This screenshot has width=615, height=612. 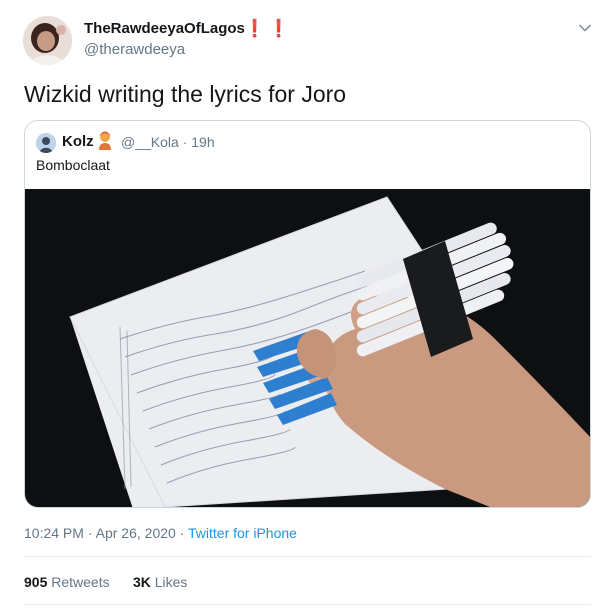 What do you see at coordinates (136, 533) in the screenshot?
I see `tweet-date: Apr 26, 2020` at bounding box center [136, 533].